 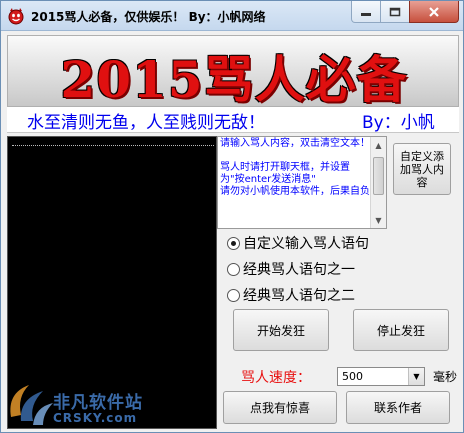 I want to click on vertical-scrollbar: ▲ ▼, so click(x=378, y=182).